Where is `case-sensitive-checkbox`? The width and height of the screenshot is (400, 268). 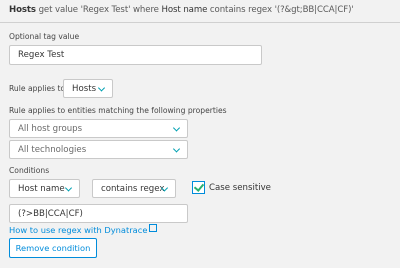
case-sensitive-checkbox is located at coordinates (198, 187).